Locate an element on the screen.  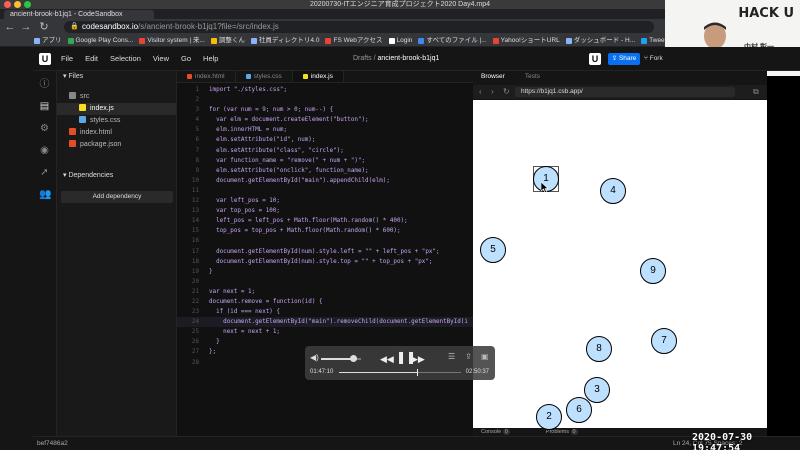
seek-handle is located at coordinates (418, 372).